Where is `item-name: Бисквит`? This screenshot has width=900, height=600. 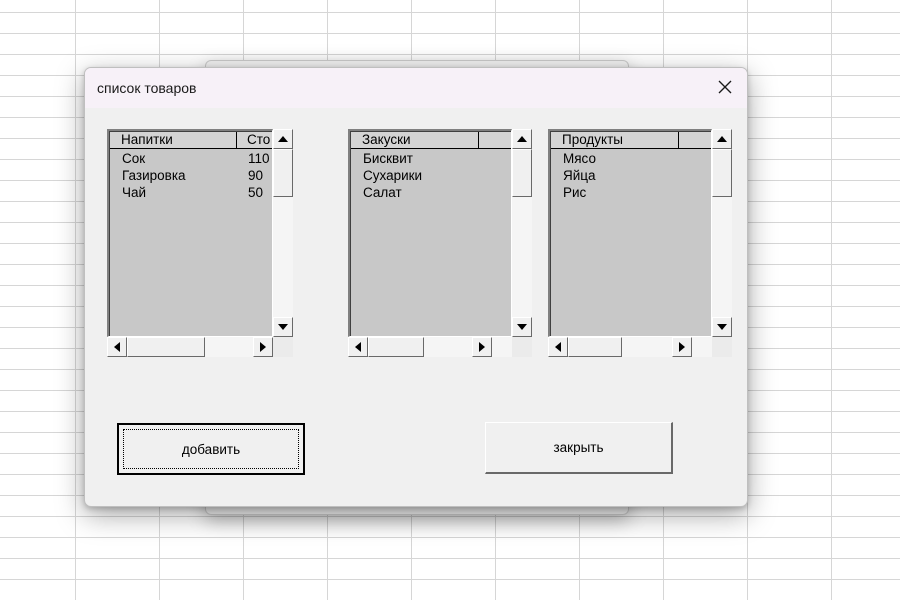
item-name: Бисквит is located at coordinates (388, 158).